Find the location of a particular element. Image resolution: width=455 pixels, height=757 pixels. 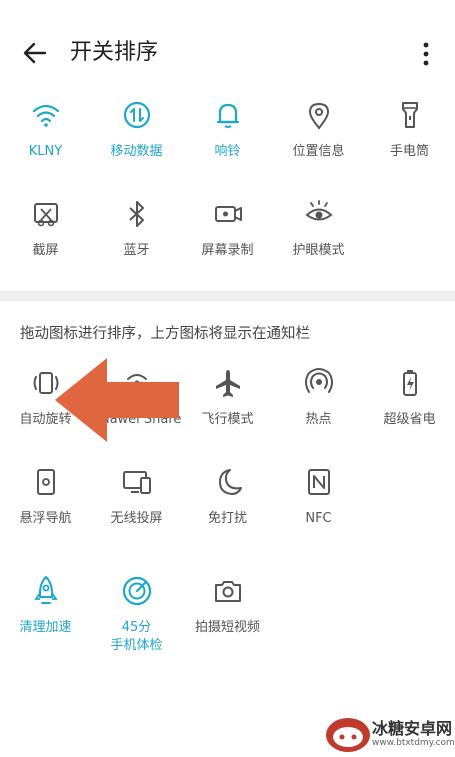

tile-ring: 响铃 is located at coordinates (227, 129).